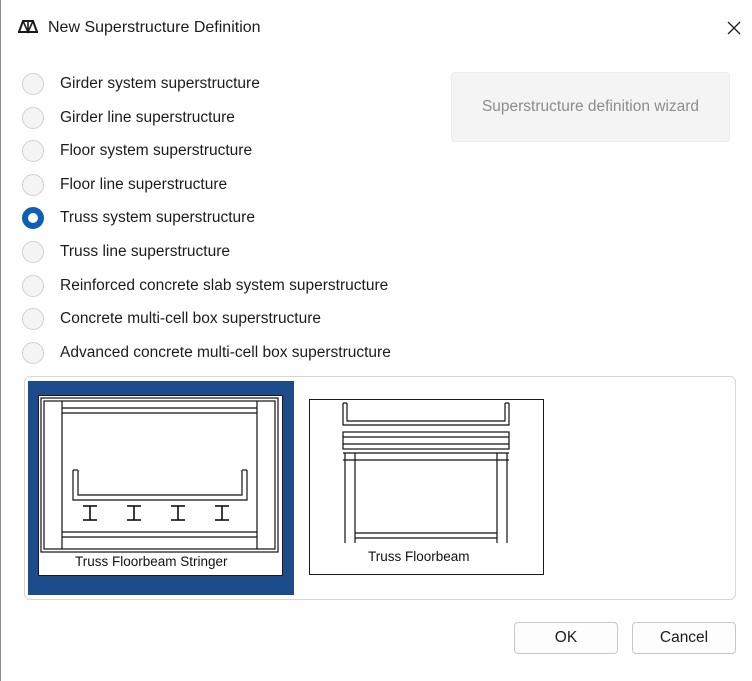 Image resolution: width=752 pixels, height=681 pixels. What do you see at coordinates (191, 318) in the screenshot?
I see `radio-label: Concrete multi-cell box superstructure` at bounding box center [191, 318].